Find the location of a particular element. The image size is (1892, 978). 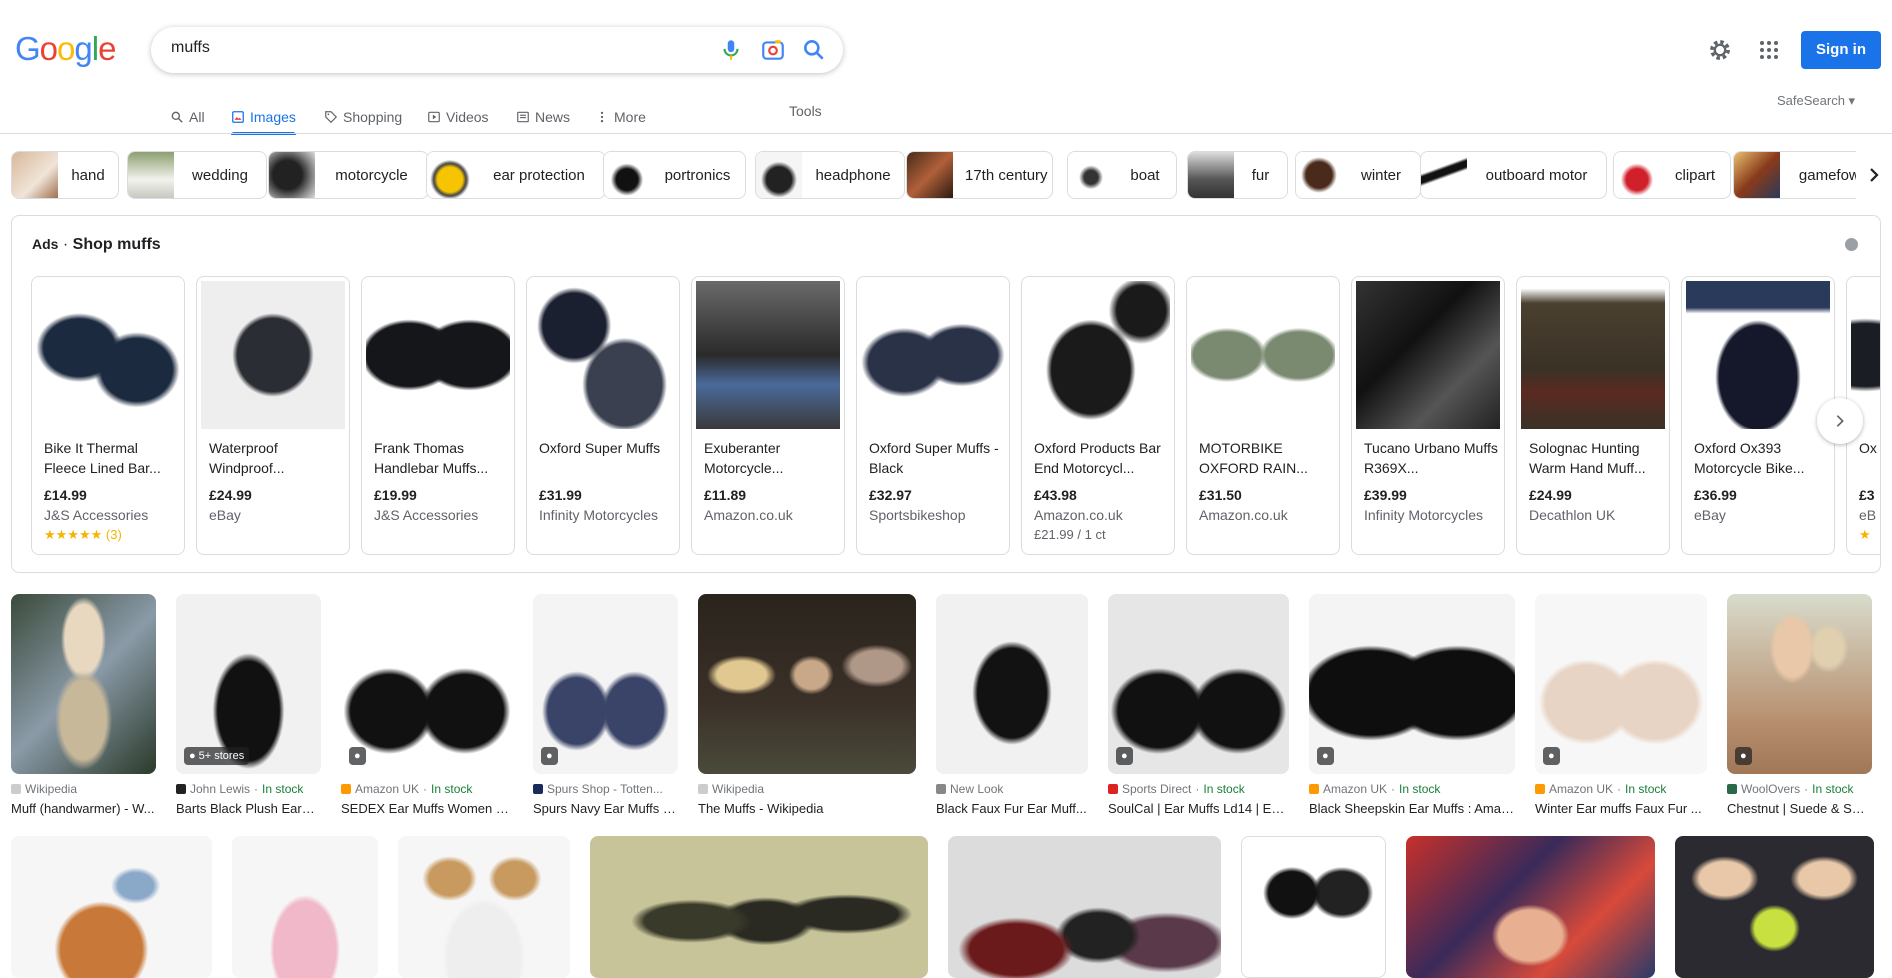

chip-label: wedding is located at coordinates (220, 175).